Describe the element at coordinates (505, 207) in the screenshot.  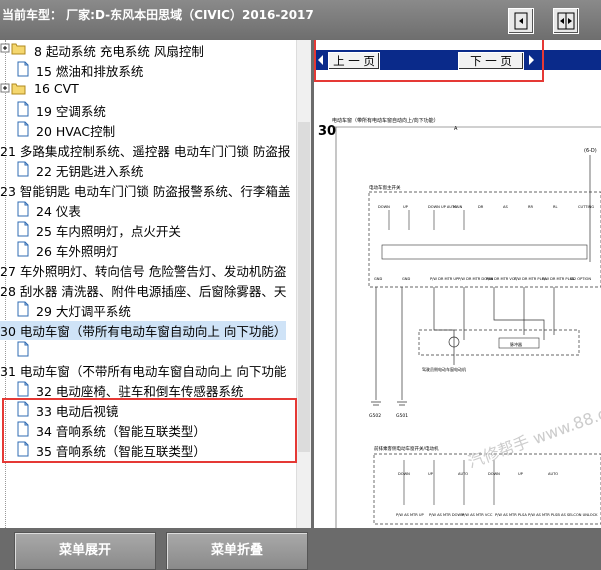
I see `terminal-label: AS` at that location.